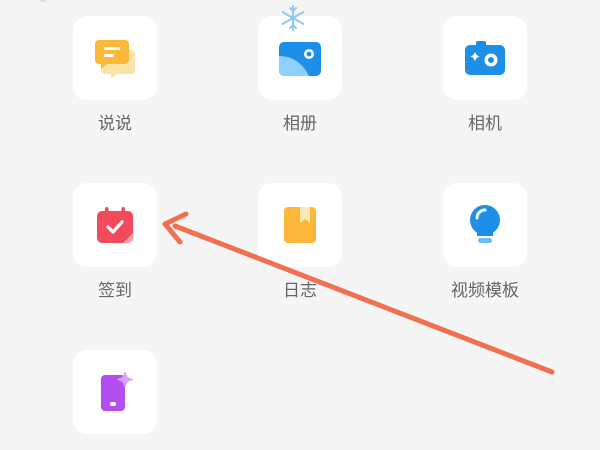  I want to click on app-tile-checkin, so click(115, 225).